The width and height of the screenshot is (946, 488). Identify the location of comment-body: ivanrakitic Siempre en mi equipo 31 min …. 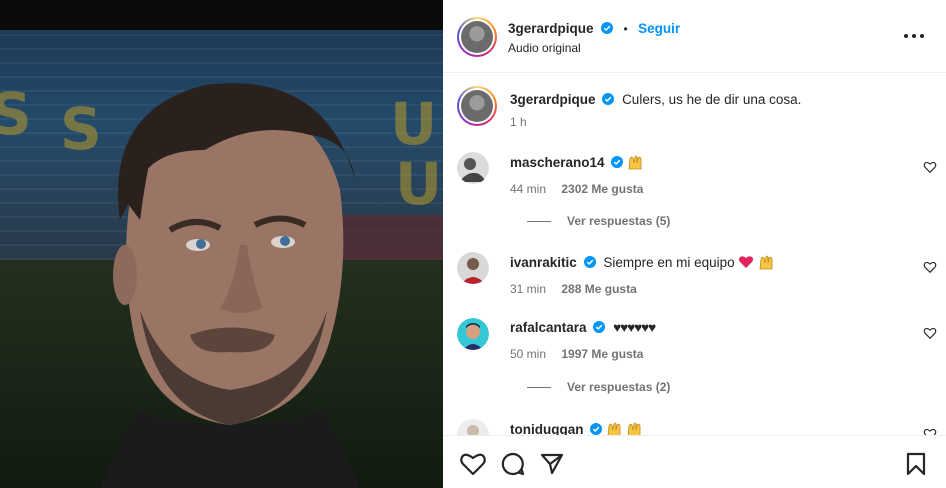
(700, 275).